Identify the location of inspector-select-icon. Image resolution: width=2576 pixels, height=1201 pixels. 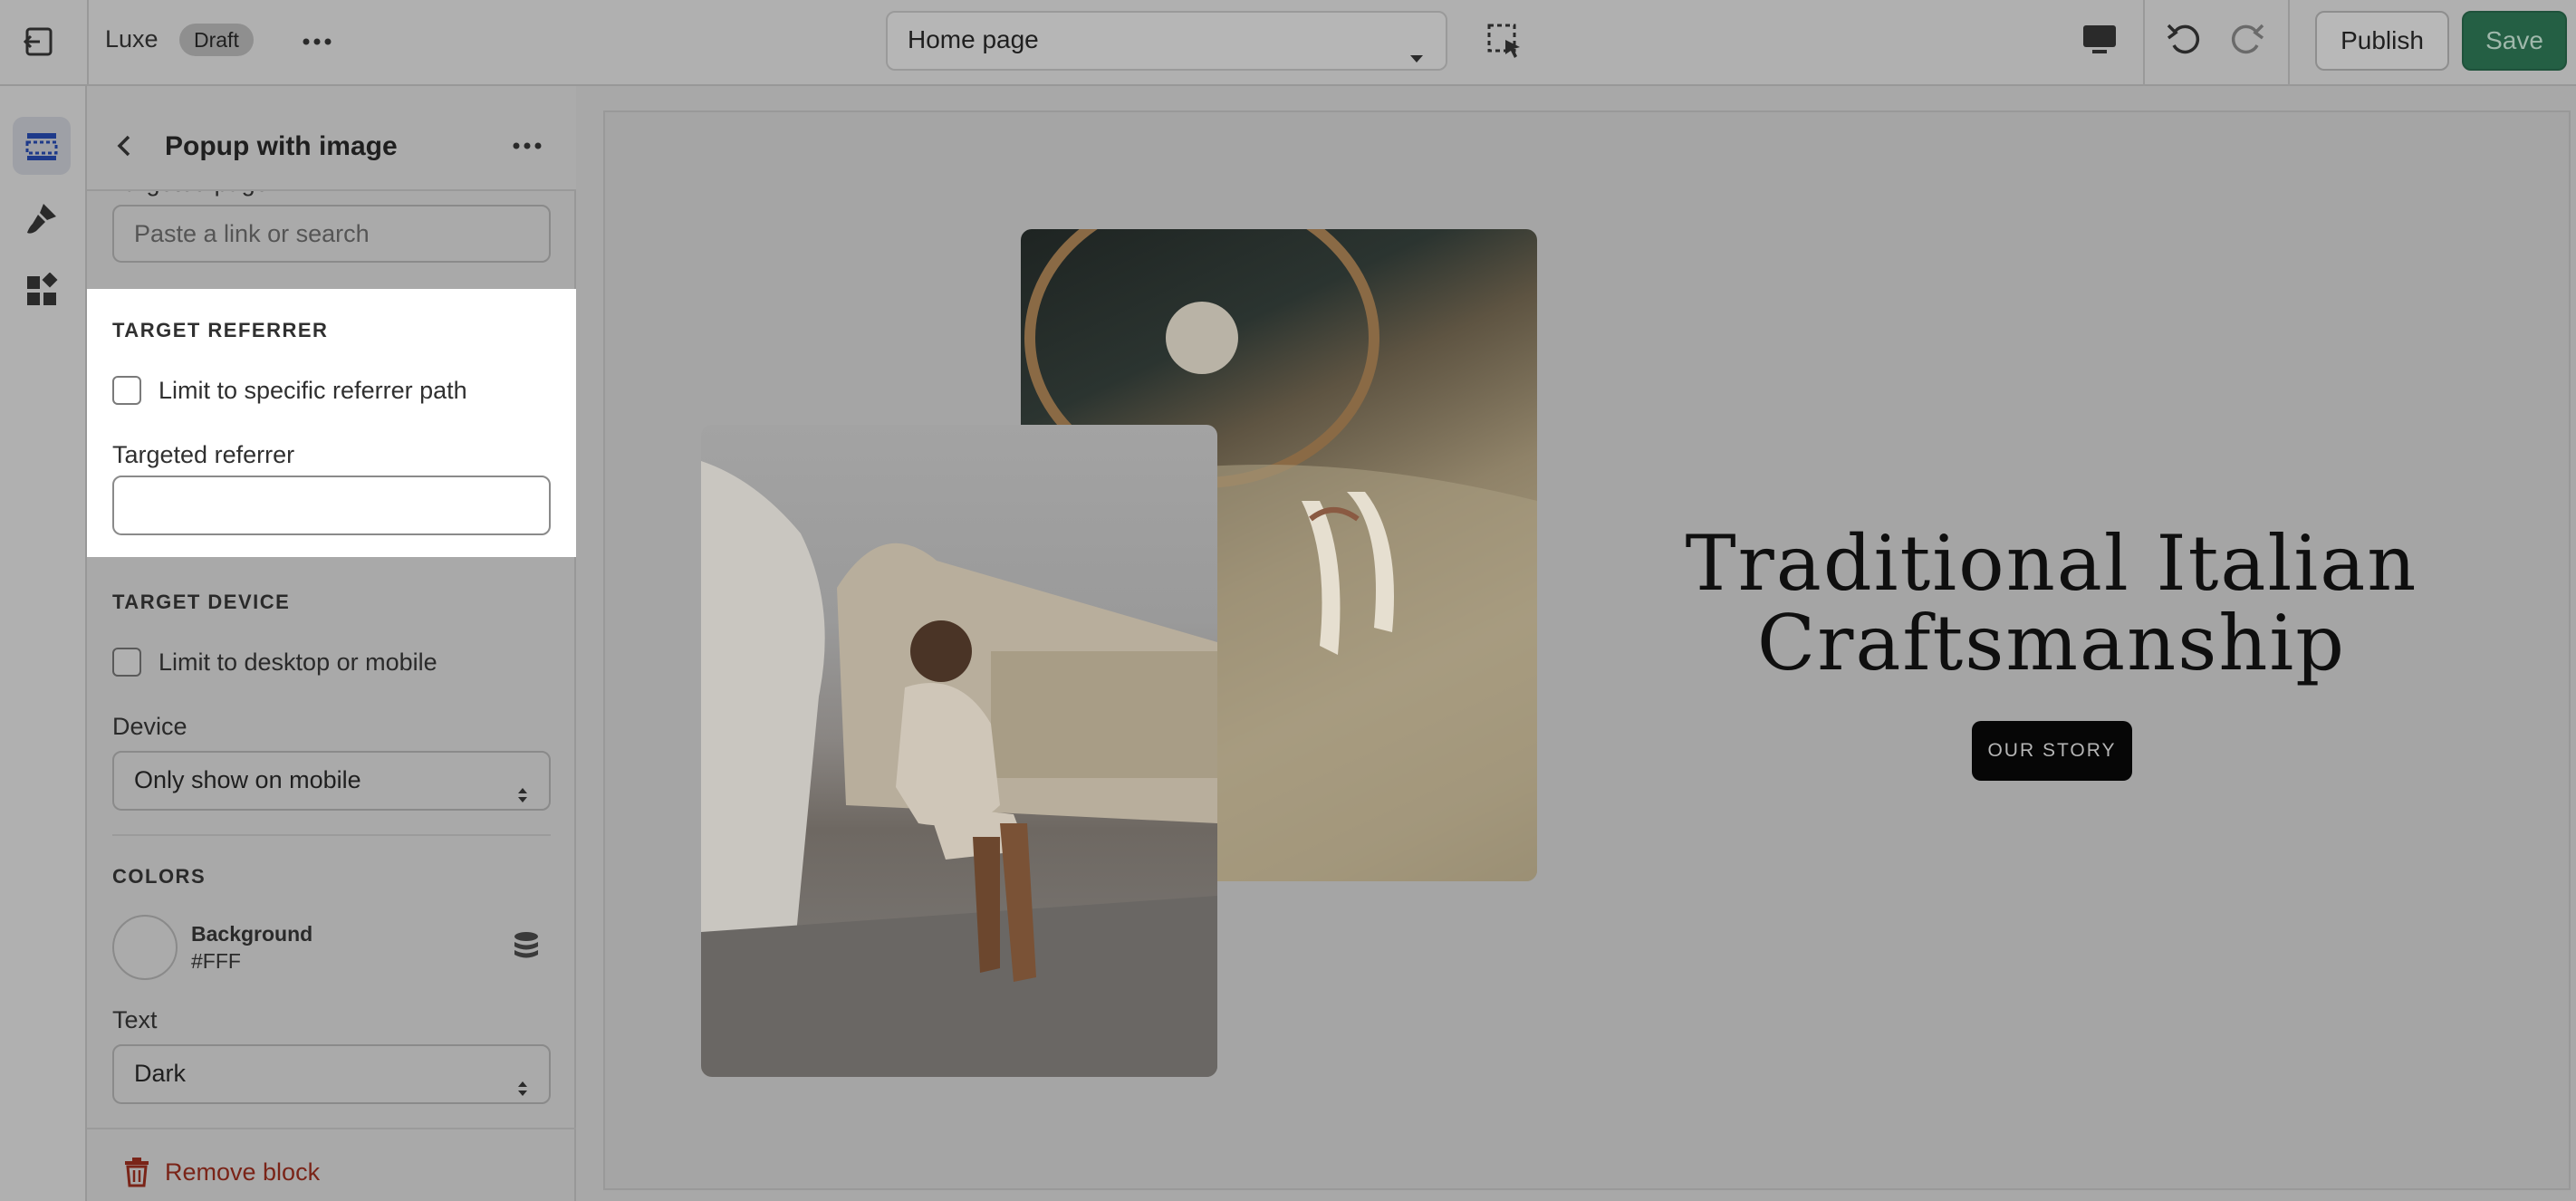
(1505, 42).